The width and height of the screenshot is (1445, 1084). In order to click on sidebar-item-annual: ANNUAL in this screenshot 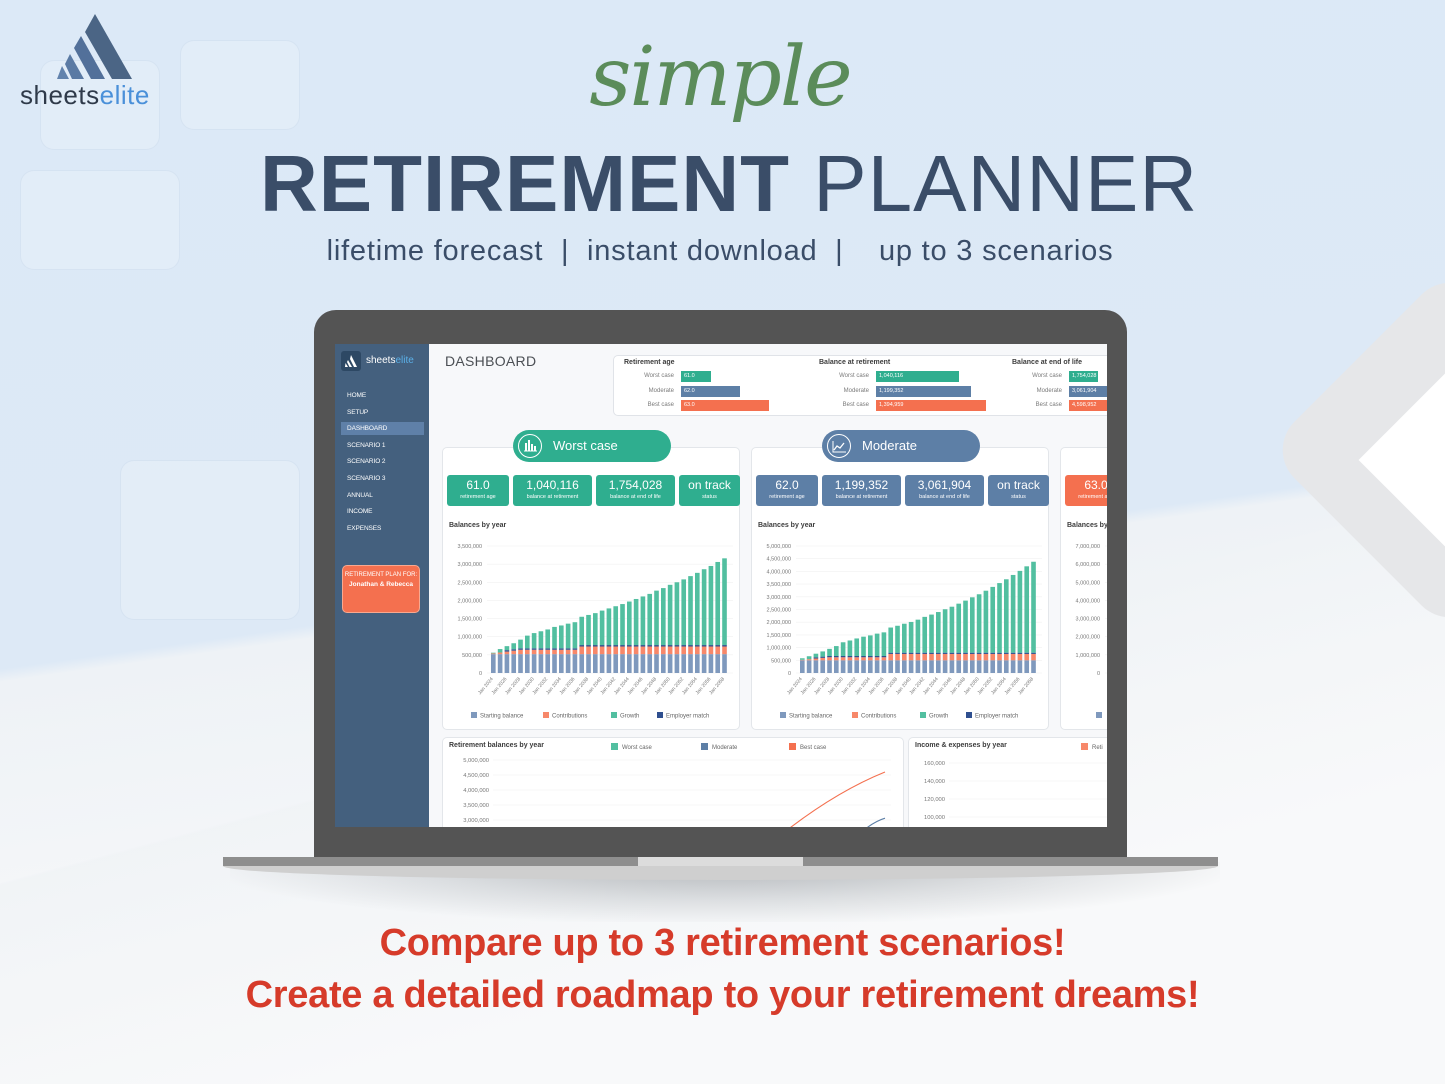, I will do `click(382, 495)`.